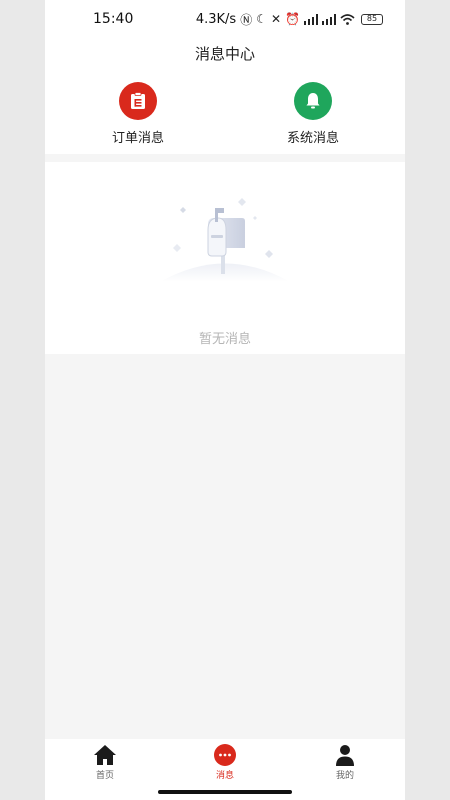 This screenshot has height=800, width=450. I want to click on order-messages-button: 订单消息, so click(138, 114).